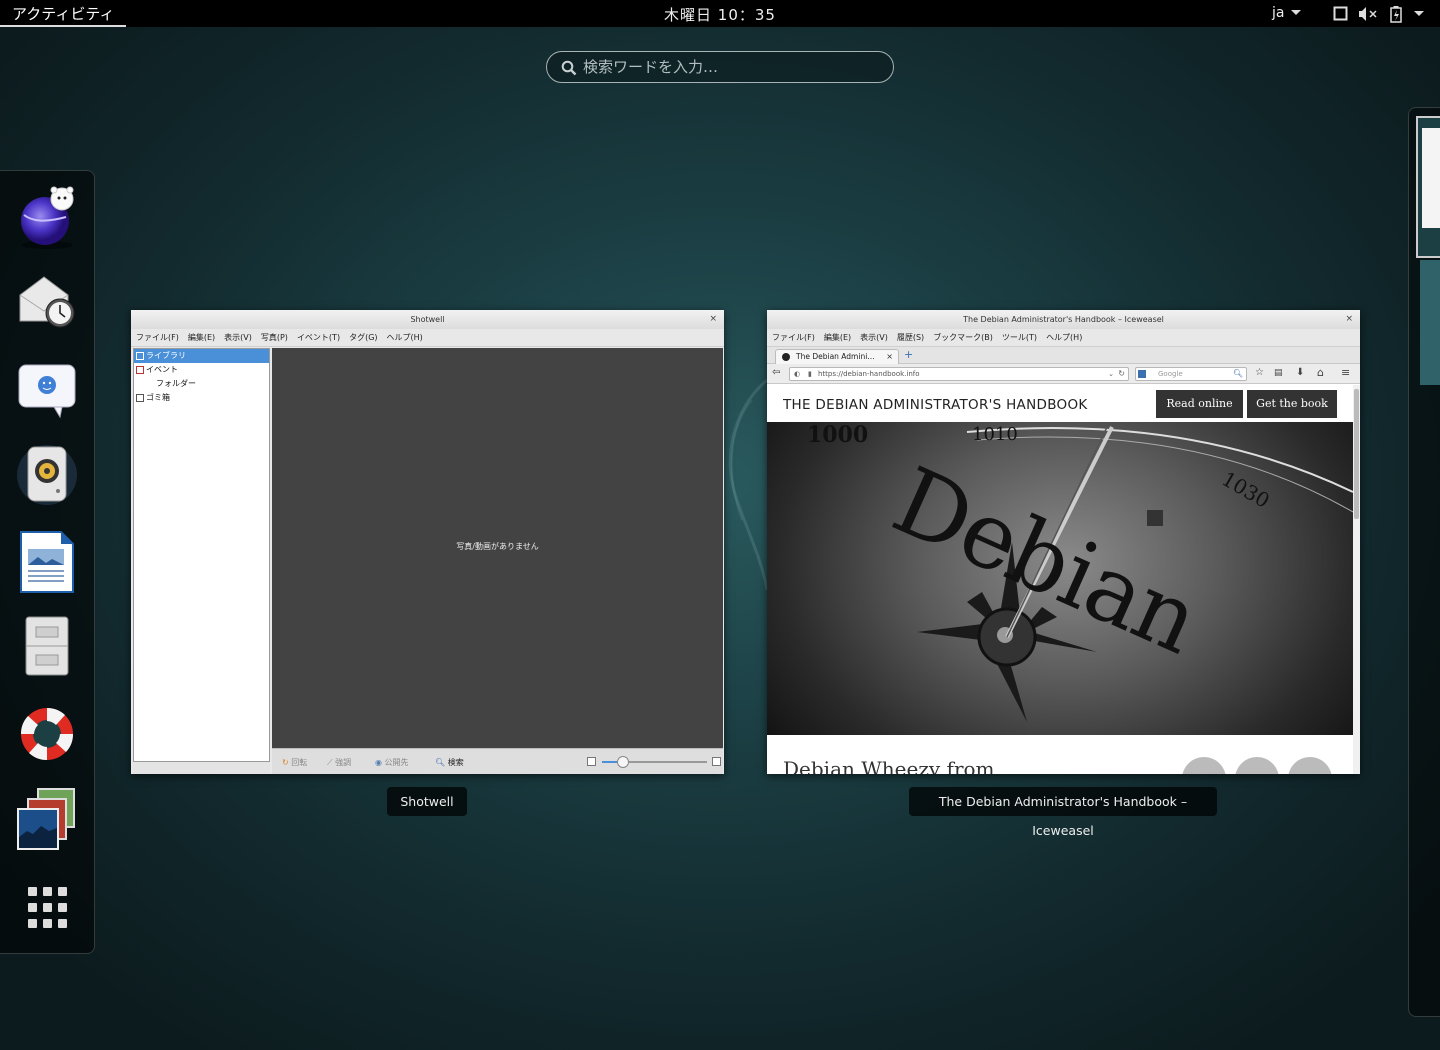 The height and width of the screenshot is (1050, 1440). What do you see at coordinates (47, 474) in the screenshot?
I see `rhythmbox-icon` at bounding box center [47, 474].